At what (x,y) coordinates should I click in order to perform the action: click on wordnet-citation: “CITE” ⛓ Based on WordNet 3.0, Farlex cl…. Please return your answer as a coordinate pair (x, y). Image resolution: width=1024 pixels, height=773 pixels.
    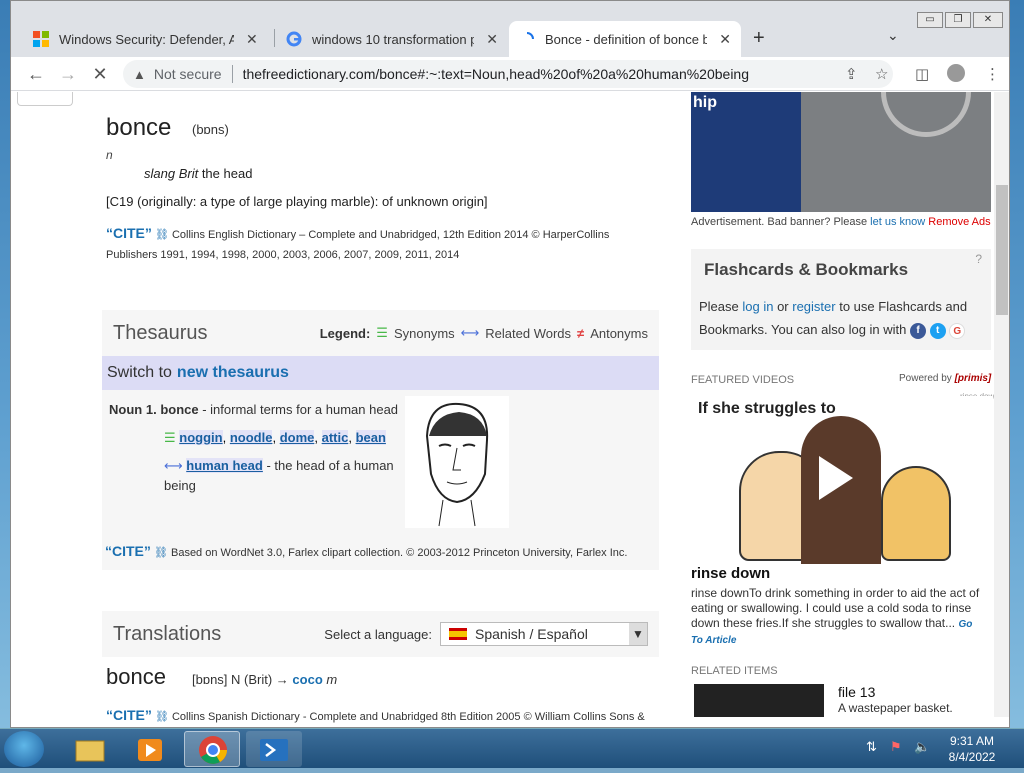
    Looking at the image, I should click on (366, 551).